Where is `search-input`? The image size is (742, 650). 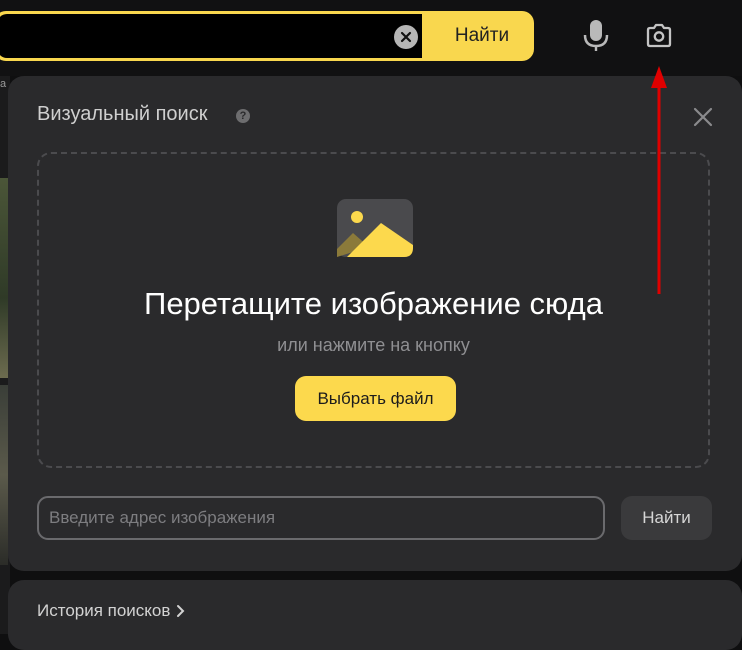
search-input is located at coordinates (211, 36).